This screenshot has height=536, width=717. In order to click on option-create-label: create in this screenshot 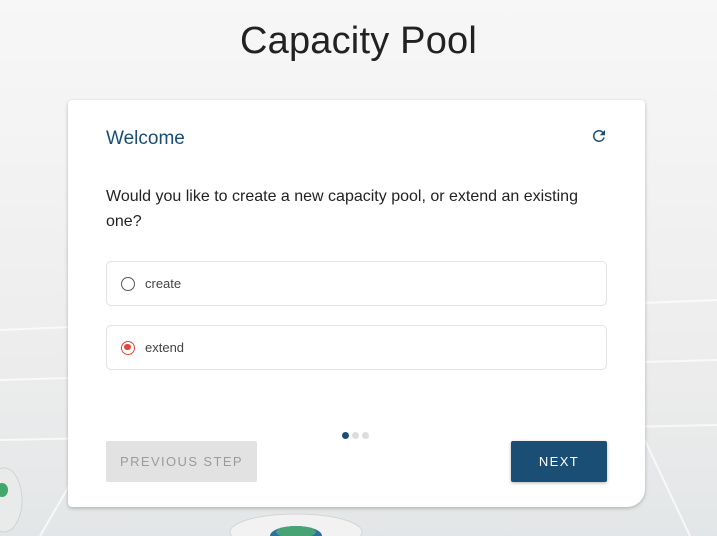, I will do `click(163, 283)`.